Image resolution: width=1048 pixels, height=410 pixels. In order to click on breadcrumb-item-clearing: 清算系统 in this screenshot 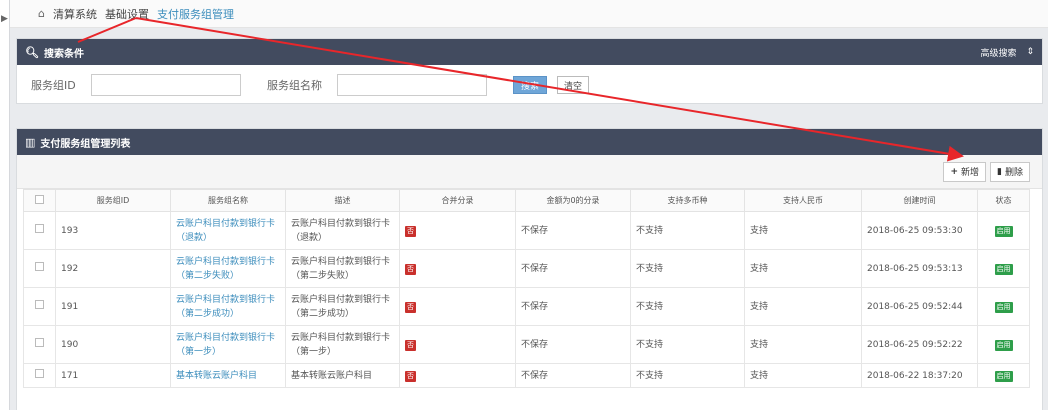, I will do `click(75, 14)`.